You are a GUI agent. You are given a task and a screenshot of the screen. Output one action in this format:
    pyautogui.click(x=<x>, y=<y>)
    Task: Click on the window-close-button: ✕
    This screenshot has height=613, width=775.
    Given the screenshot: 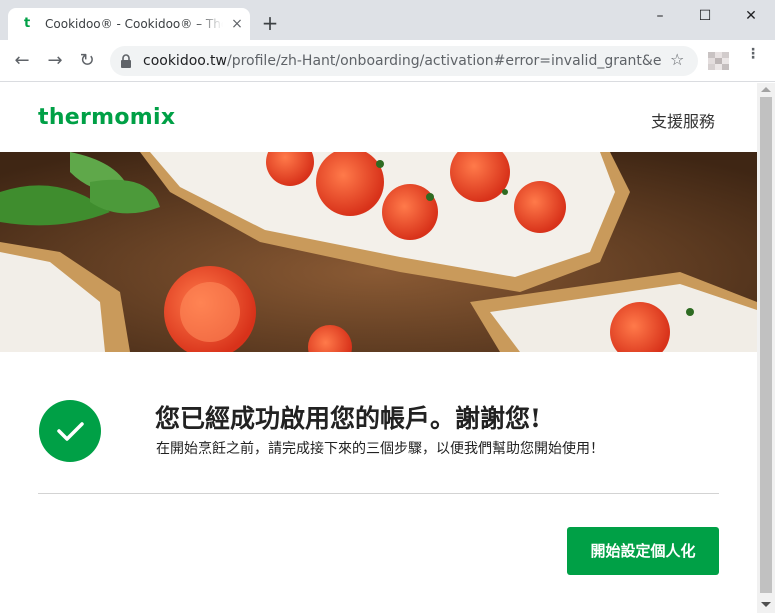 What is the action you would take?
    pyautogui.click(x=751, y=16)
    